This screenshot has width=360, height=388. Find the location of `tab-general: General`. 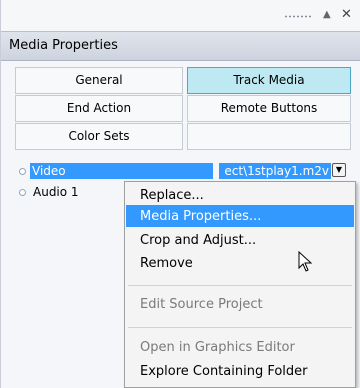

tab-general: General is located at coordinates (99, 80).